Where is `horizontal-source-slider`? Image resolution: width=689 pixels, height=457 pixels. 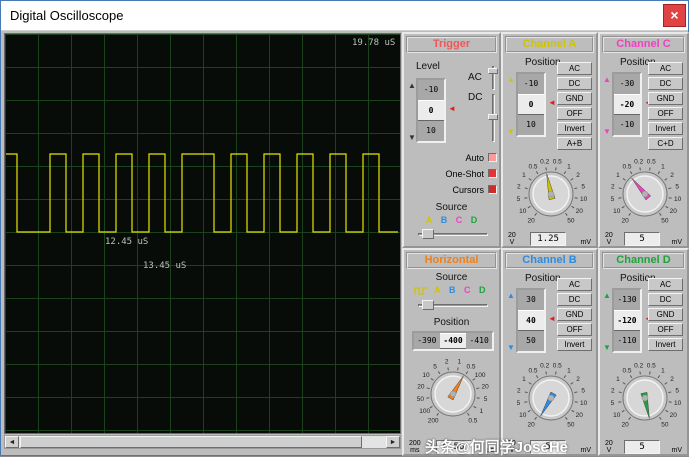
horizontal-source-slider is located at coordinates (453, 305).